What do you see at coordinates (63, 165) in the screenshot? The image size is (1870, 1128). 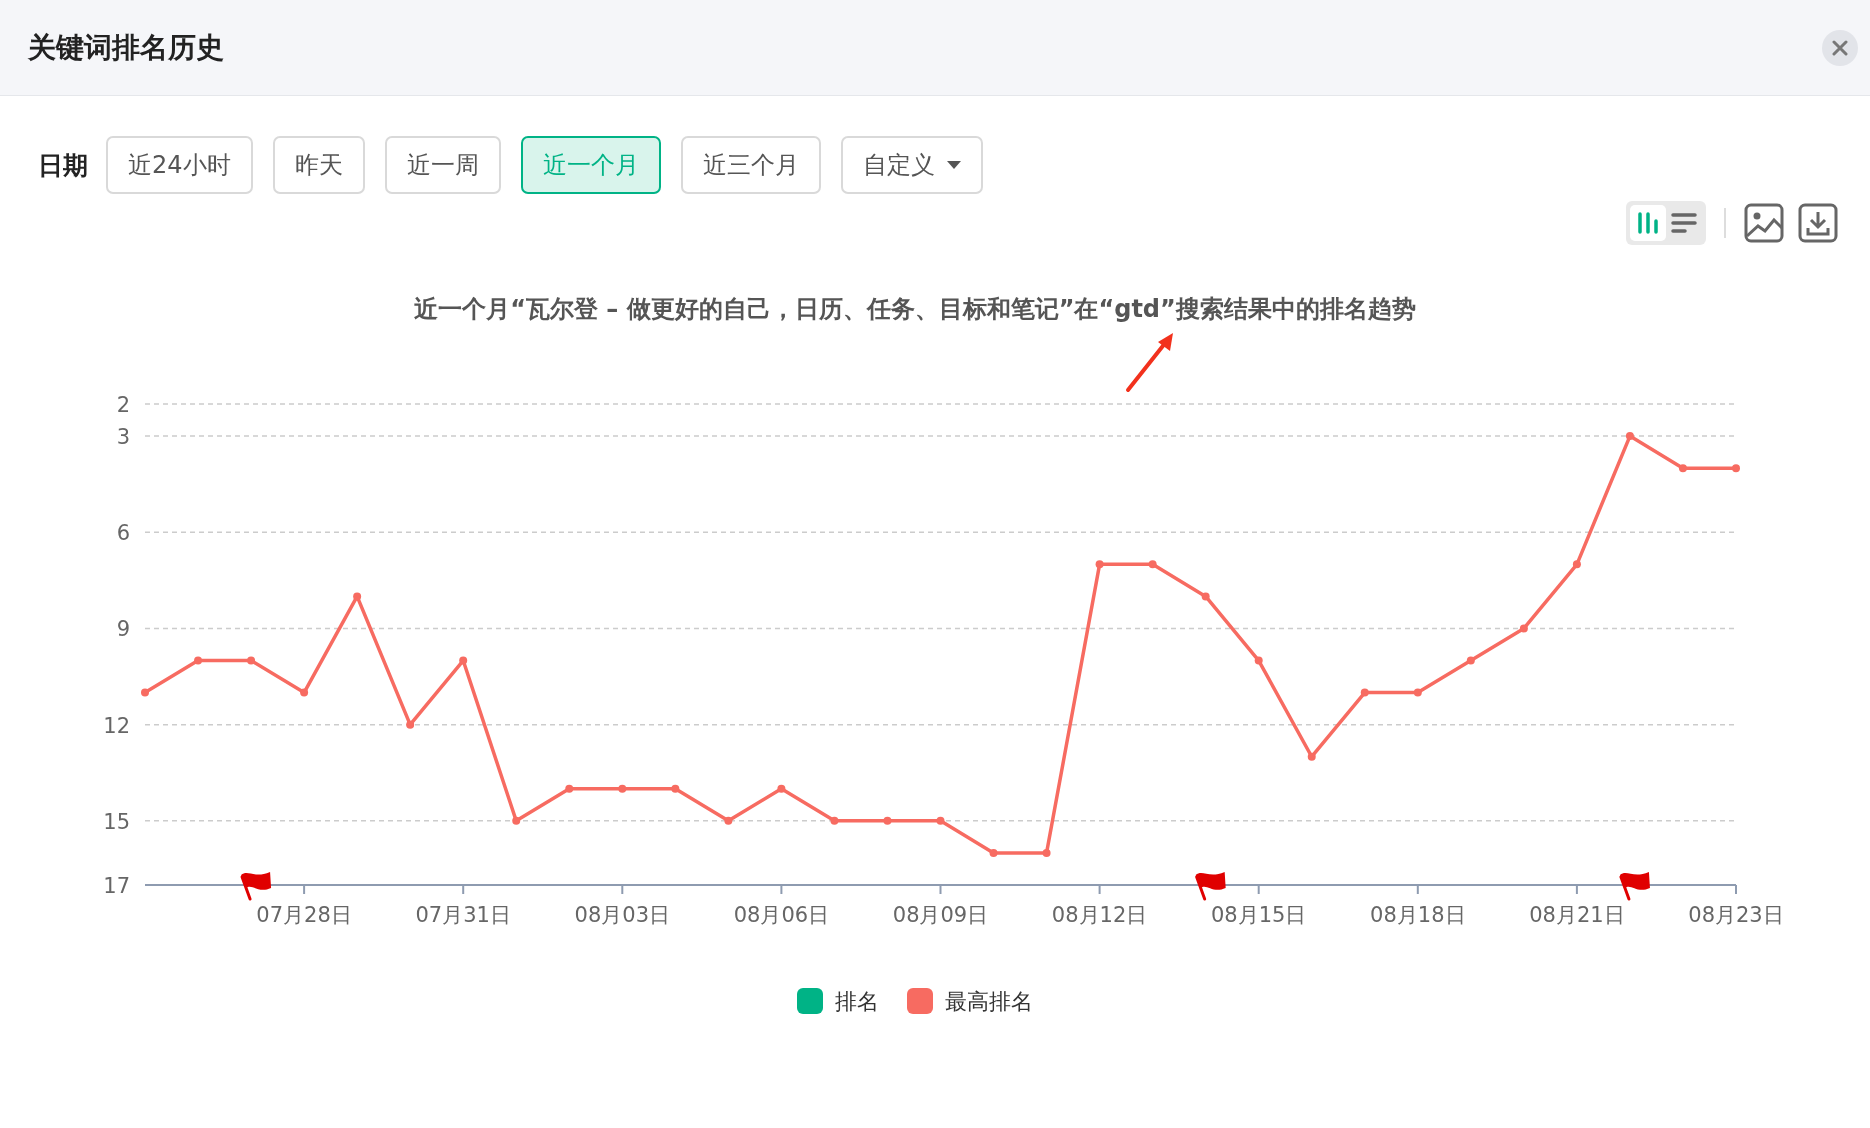 I see `date-label: 日期` at bounding box center [63, 165].